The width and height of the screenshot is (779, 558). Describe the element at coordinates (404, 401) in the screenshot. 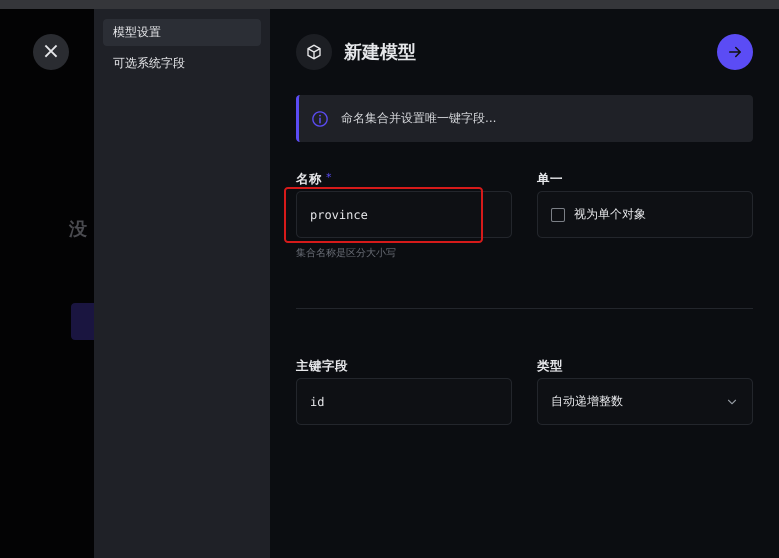

I see `input-field: id` at that location.